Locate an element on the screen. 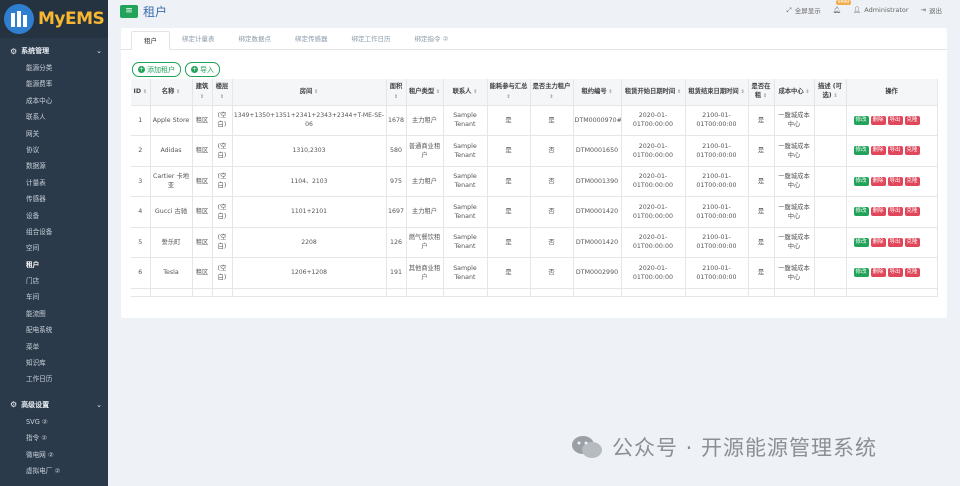 The image size is (960, 486). column-header: 房间 ⇕ is located at coordinates (309, 92).